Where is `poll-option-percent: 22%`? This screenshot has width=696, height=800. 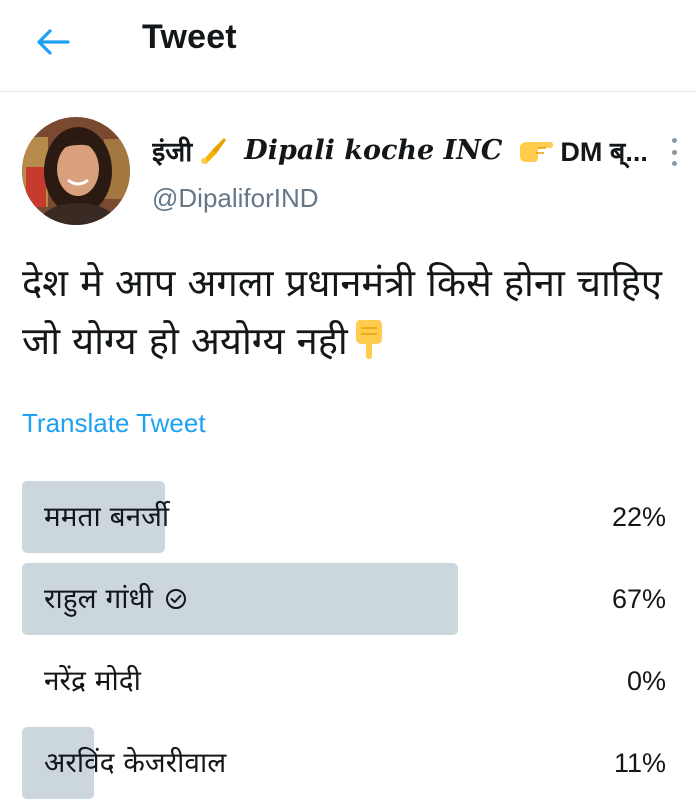
poll-option-percent: 22% is located at coordinates (638, 517).